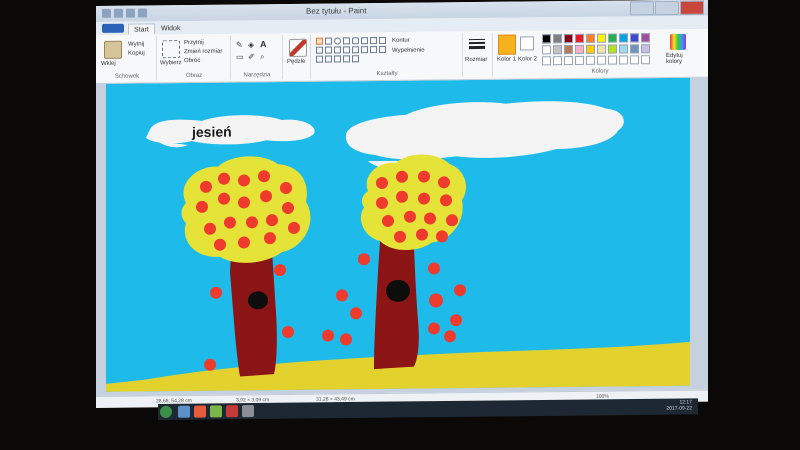 This screenshot has height=450, width=800. What do you see at coordinates (692, 7) in the screenshot?
I see `close-button` at bounding box center [692, 7].